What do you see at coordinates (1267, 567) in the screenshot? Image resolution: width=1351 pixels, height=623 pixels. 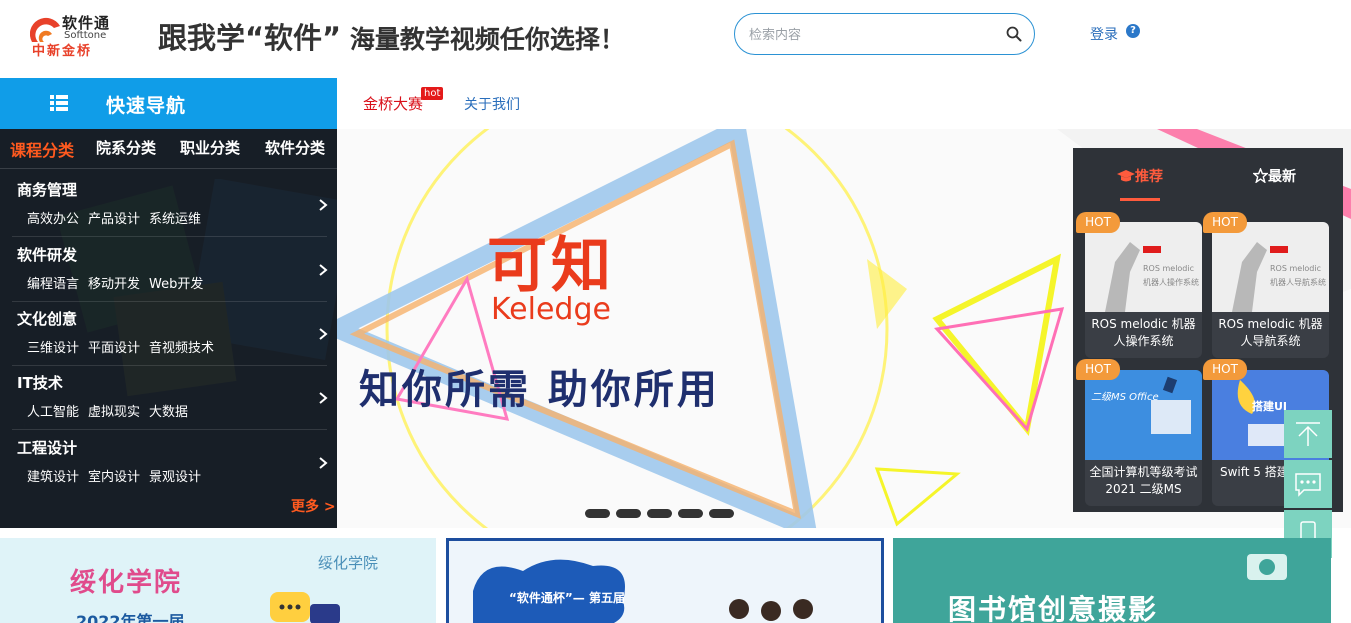 I see `camera-decoration` at bounding box center [1267, 567].